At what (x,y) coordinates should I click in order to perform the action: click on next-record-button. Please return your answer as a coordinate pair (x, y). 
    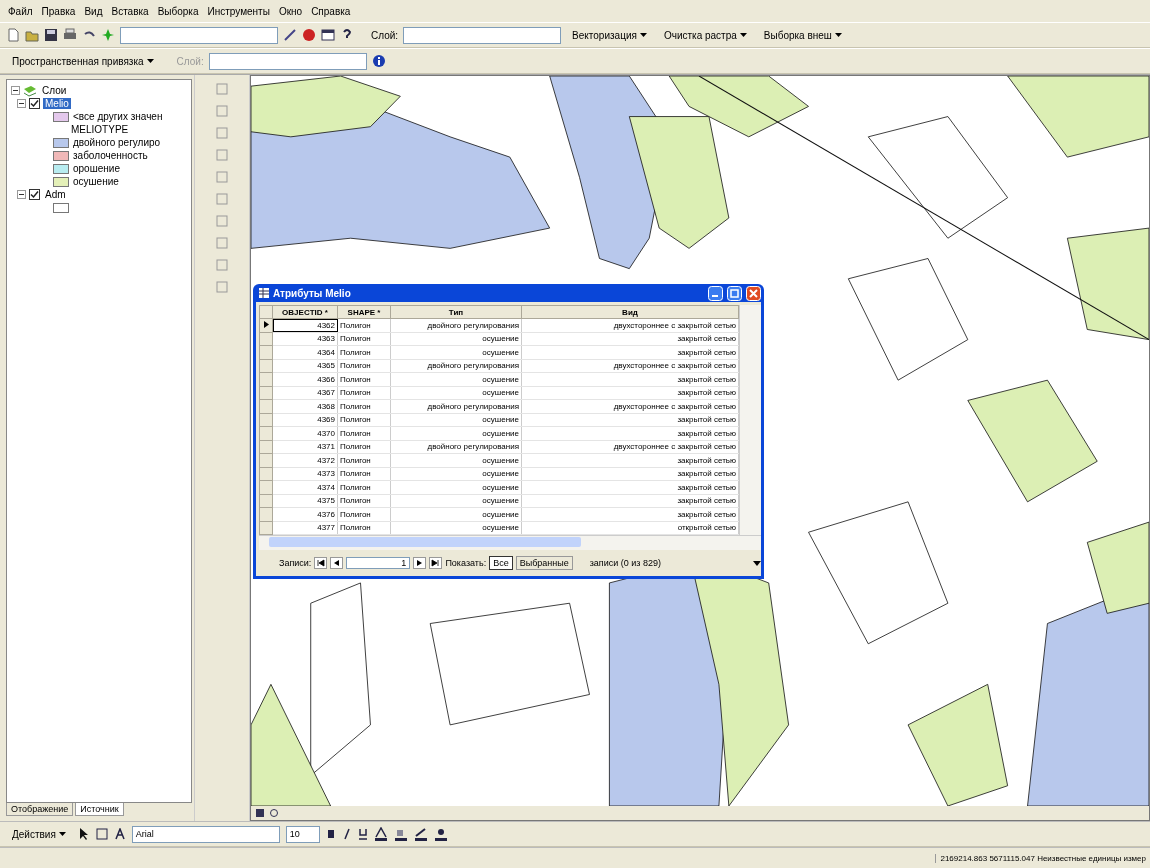
    Looking at the image, I should click on (420, 563).